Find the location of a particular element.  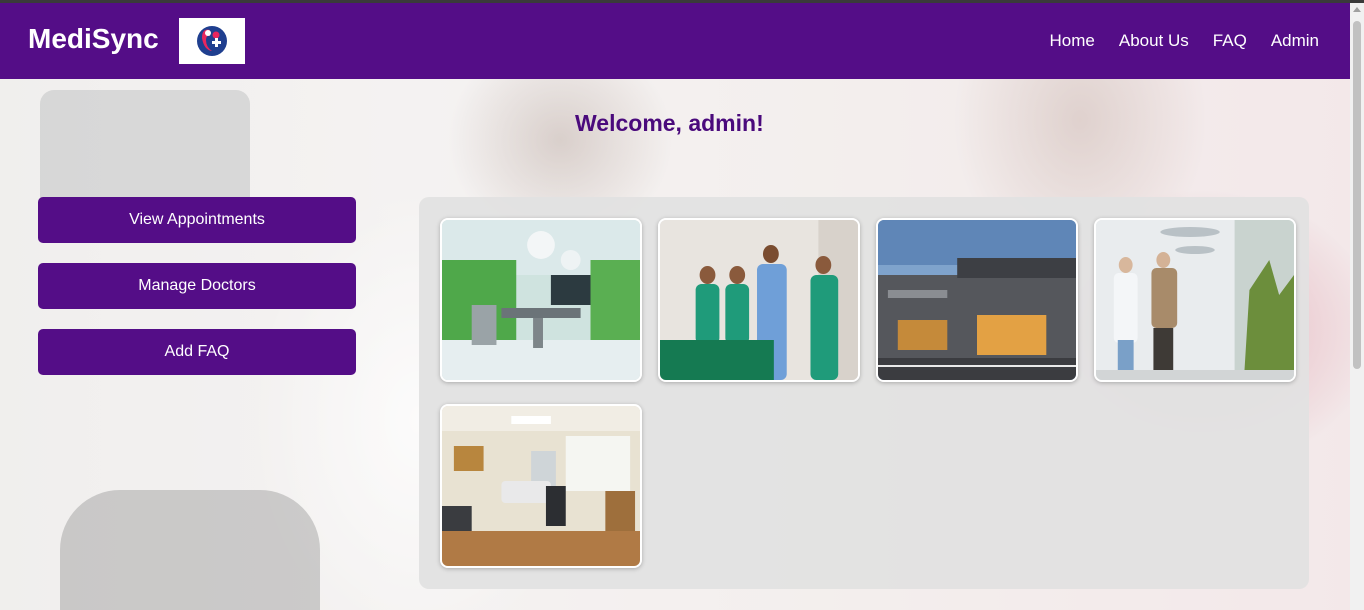

medical-staff-image is located at coordinates (759, 300).